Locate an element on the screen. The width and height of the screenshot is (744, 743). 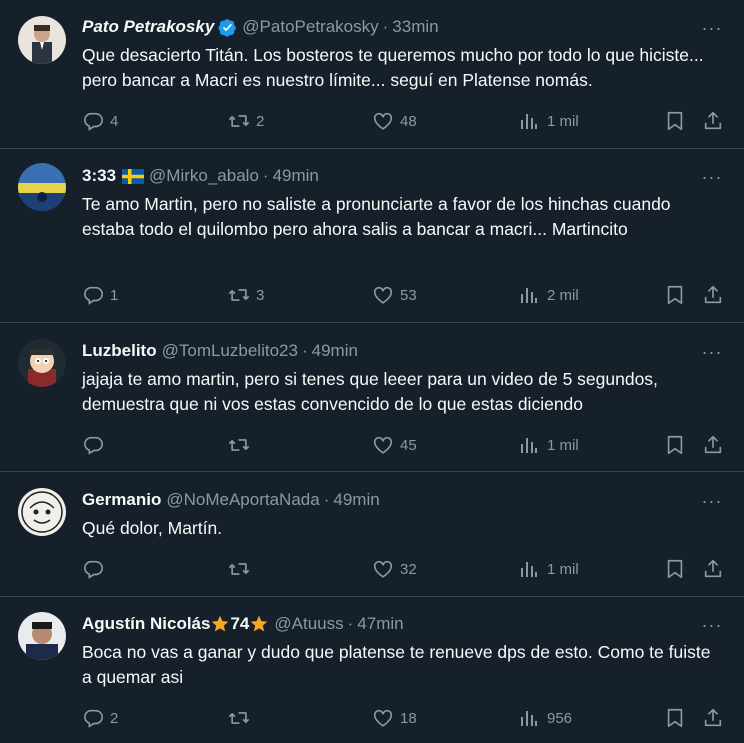
user-handle: @TomLuzbelito23 is located at coordinates (230, 351).